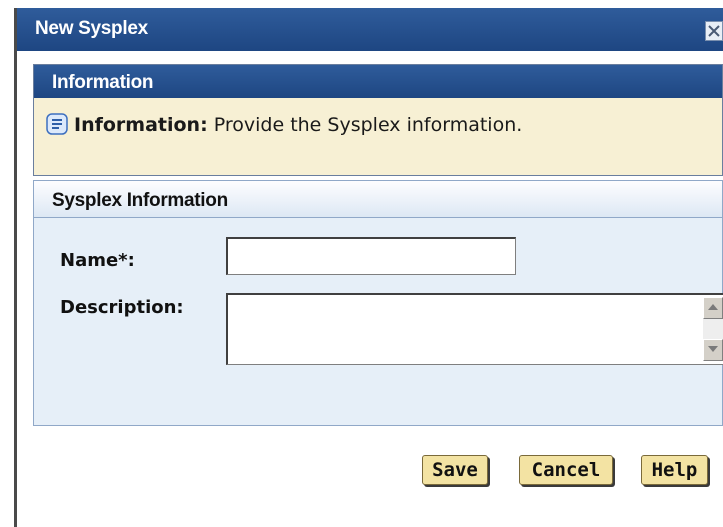 The image size is (723, 527). Describe the element at coordinates (455, 470) in the screenshot. I see `save-button: Save` at that location.